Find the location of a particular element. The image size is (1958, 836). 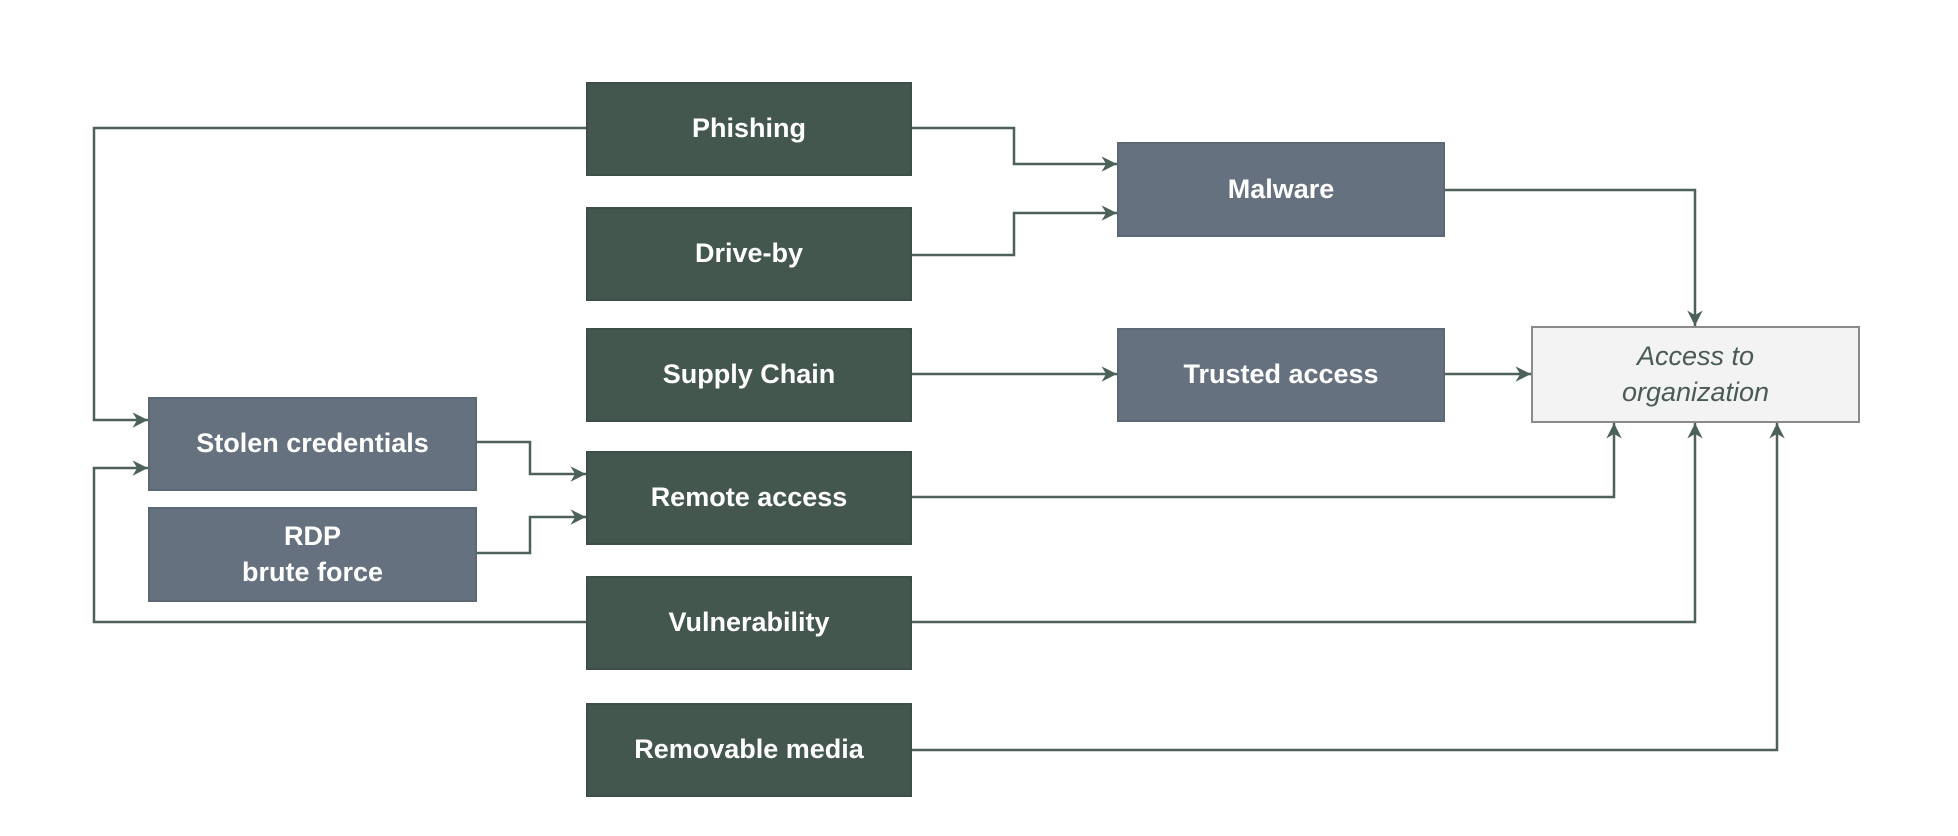

node-access-to-organization: Access to organization is located at coordinates (1695, 374).